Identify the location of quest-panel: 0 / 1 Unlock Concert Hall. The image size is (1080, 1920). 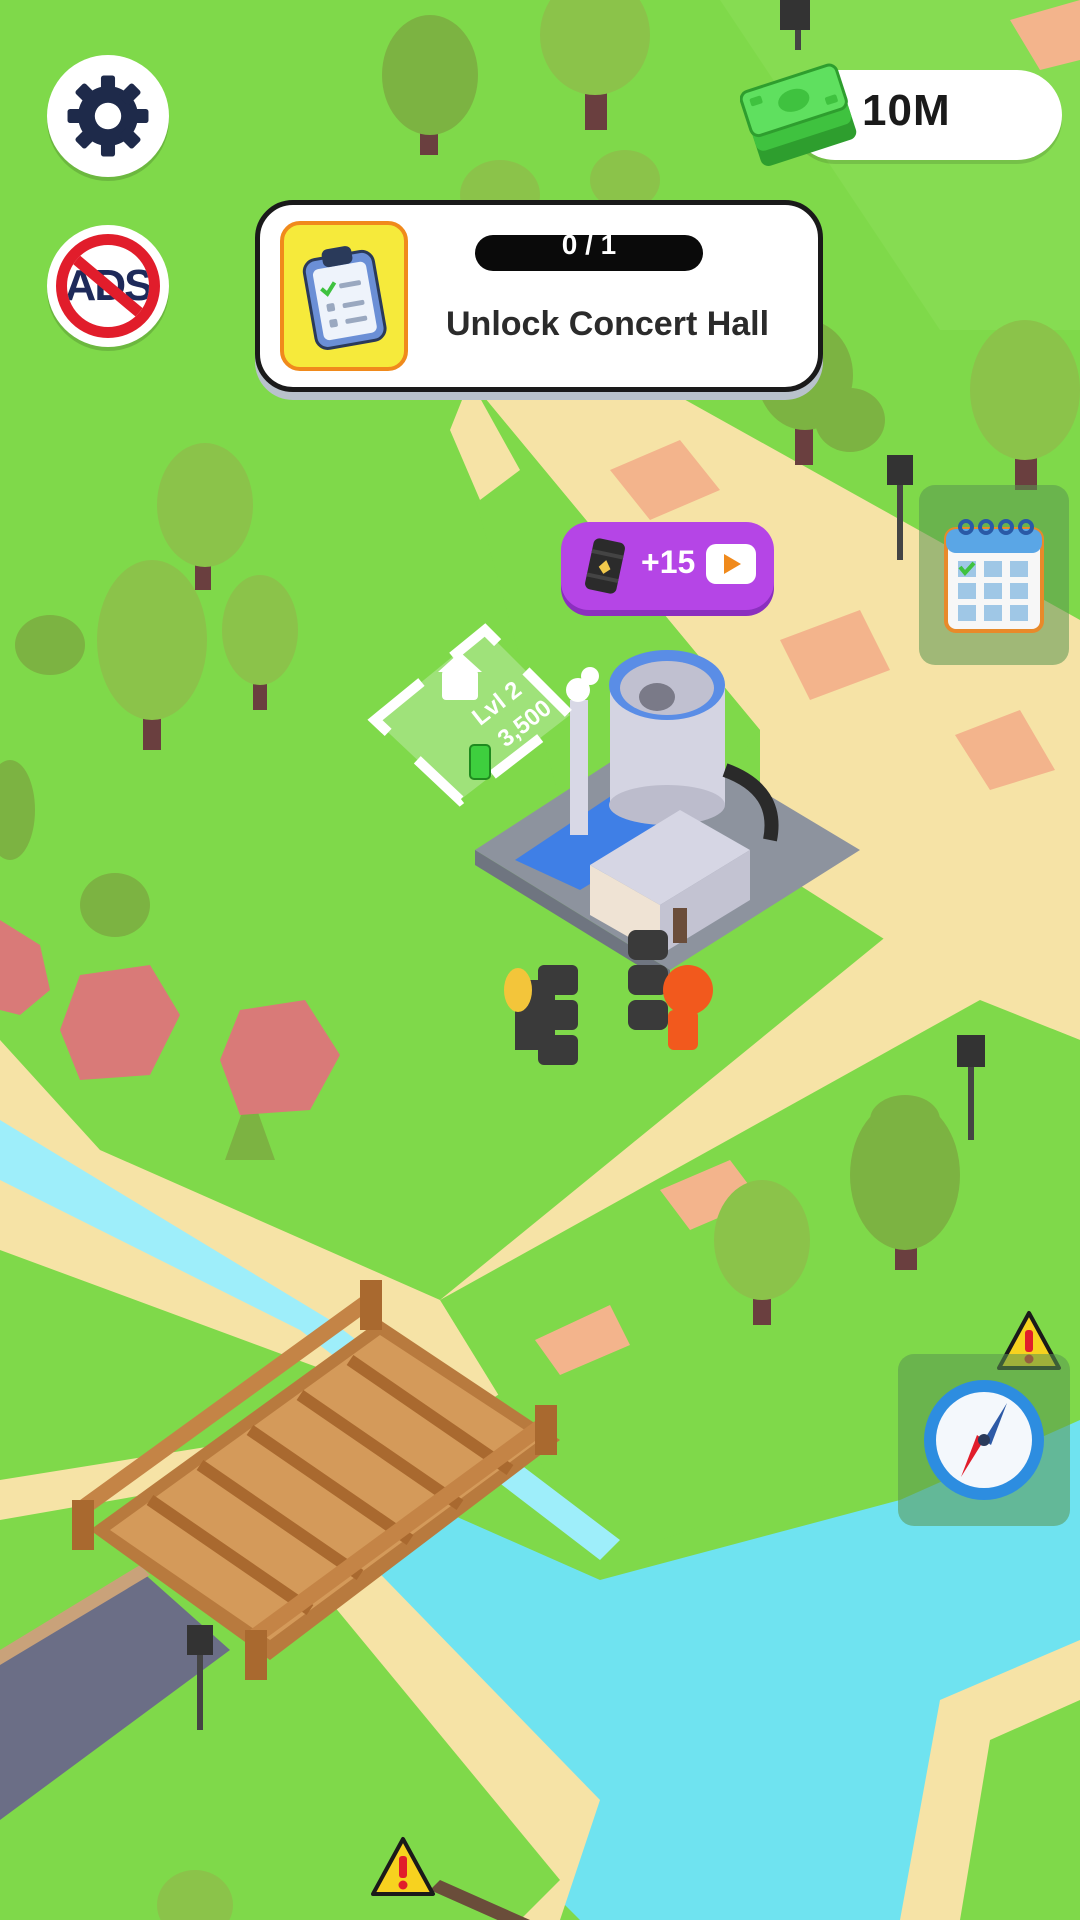
(539, 296).